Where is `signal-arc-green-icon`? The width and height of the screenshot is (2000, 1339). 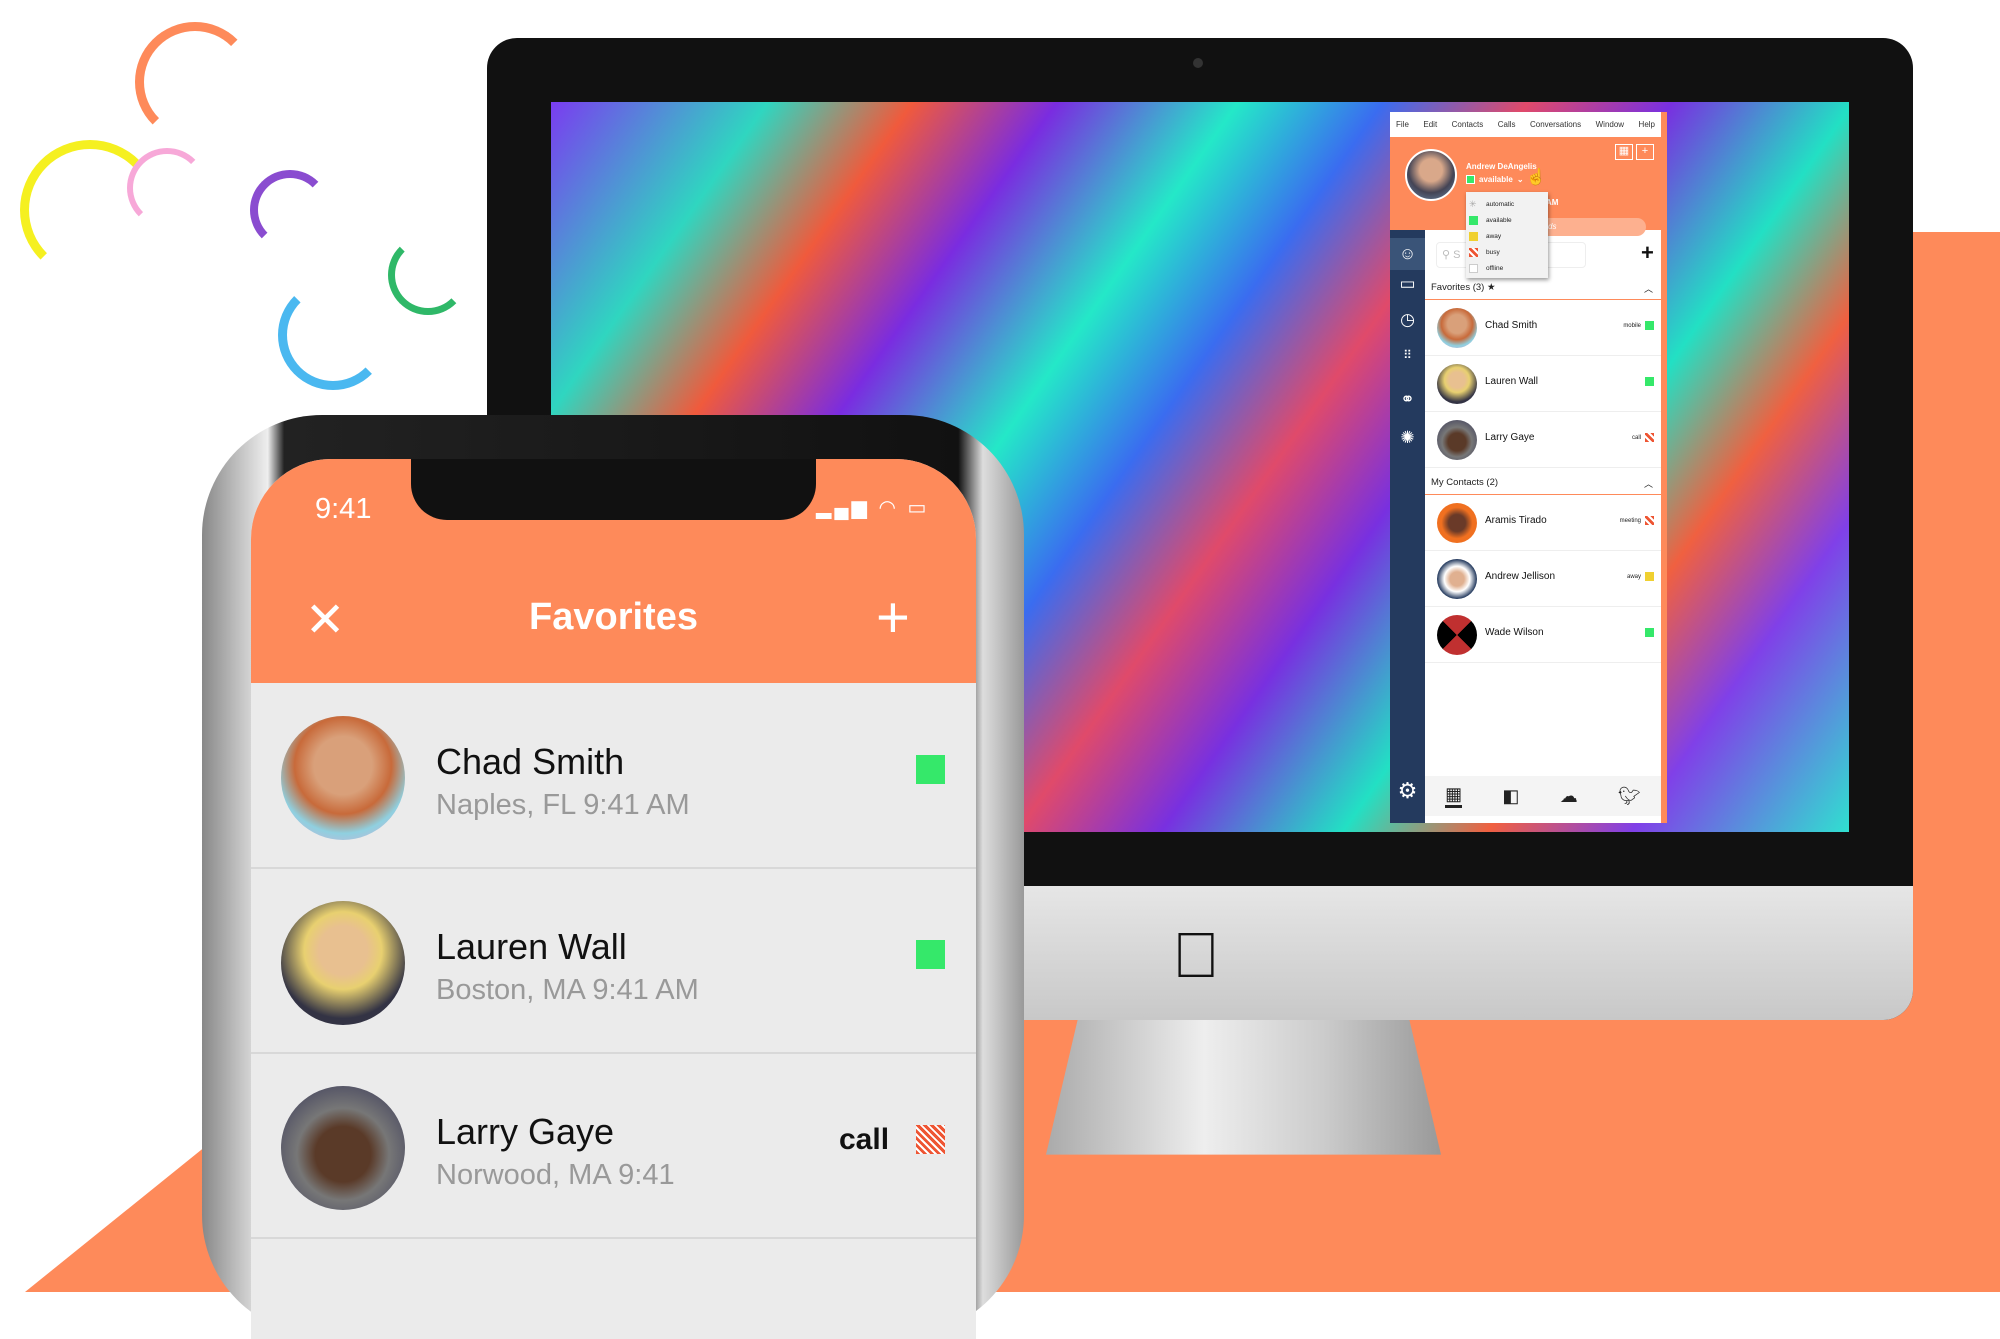 signal-arc-green-icon is located at coordinates (428, 275).